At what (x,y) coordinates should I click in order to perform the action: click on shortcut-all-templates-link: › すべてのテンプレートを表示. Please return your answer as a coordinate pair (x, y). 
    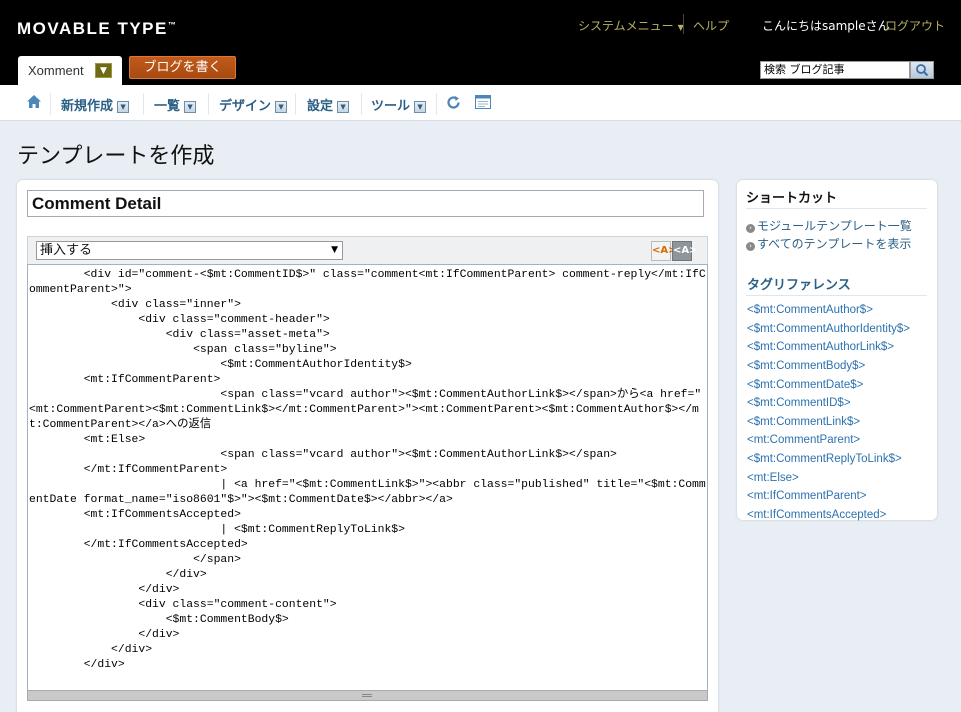
    Looking at the image, I should click on (828, 243).